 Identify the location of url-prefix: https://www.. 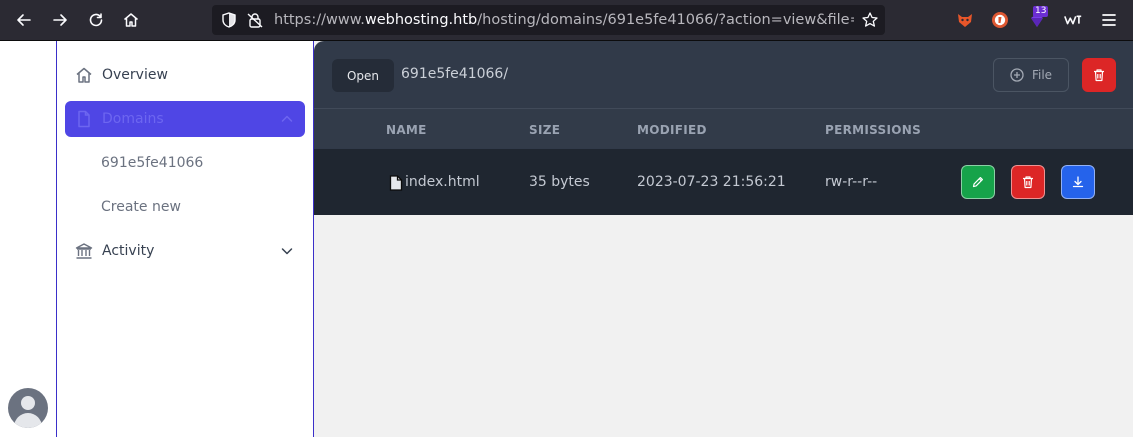
(319, 20).